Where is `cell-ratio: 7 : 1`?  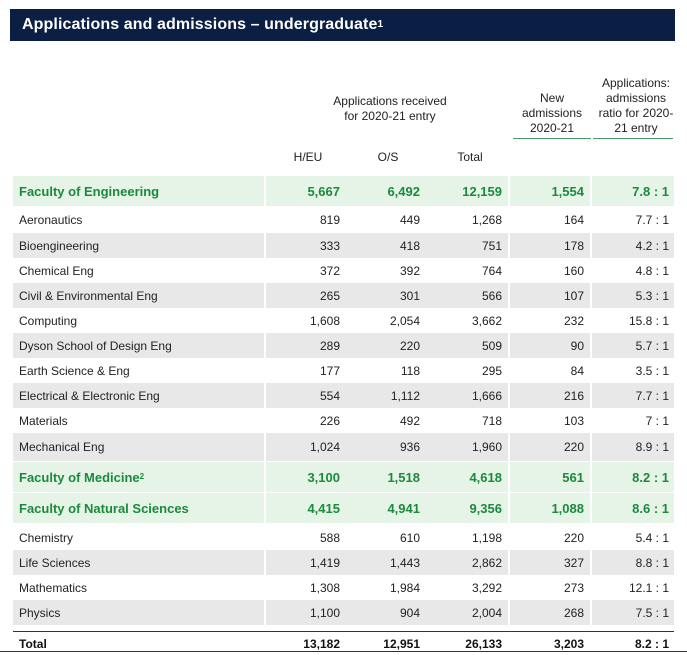 cell-ratio: 7 : 1 is located at coordinates (657, 420).